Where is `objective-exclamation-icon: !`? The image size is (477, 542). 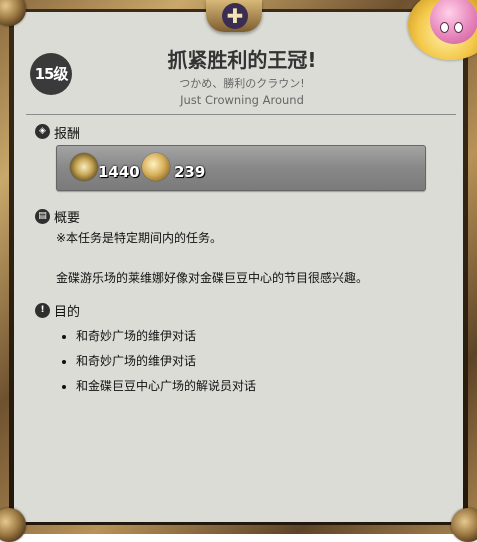
objective-exclamation-icon: ! is located at coordinates (42, 310).